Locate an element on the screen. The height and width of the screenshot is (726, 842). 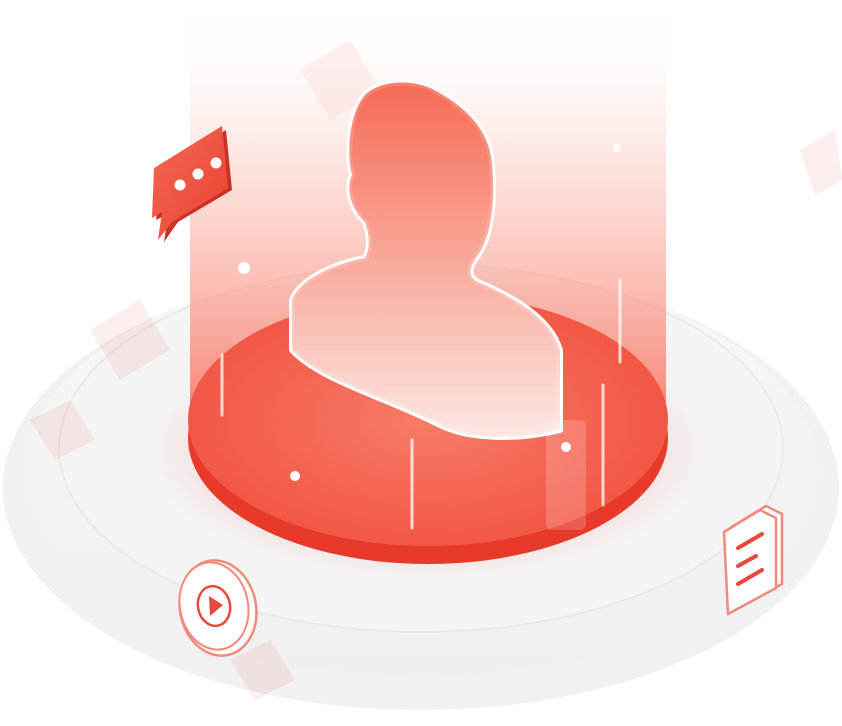
glass-panel is located at coordinates (566, 475).